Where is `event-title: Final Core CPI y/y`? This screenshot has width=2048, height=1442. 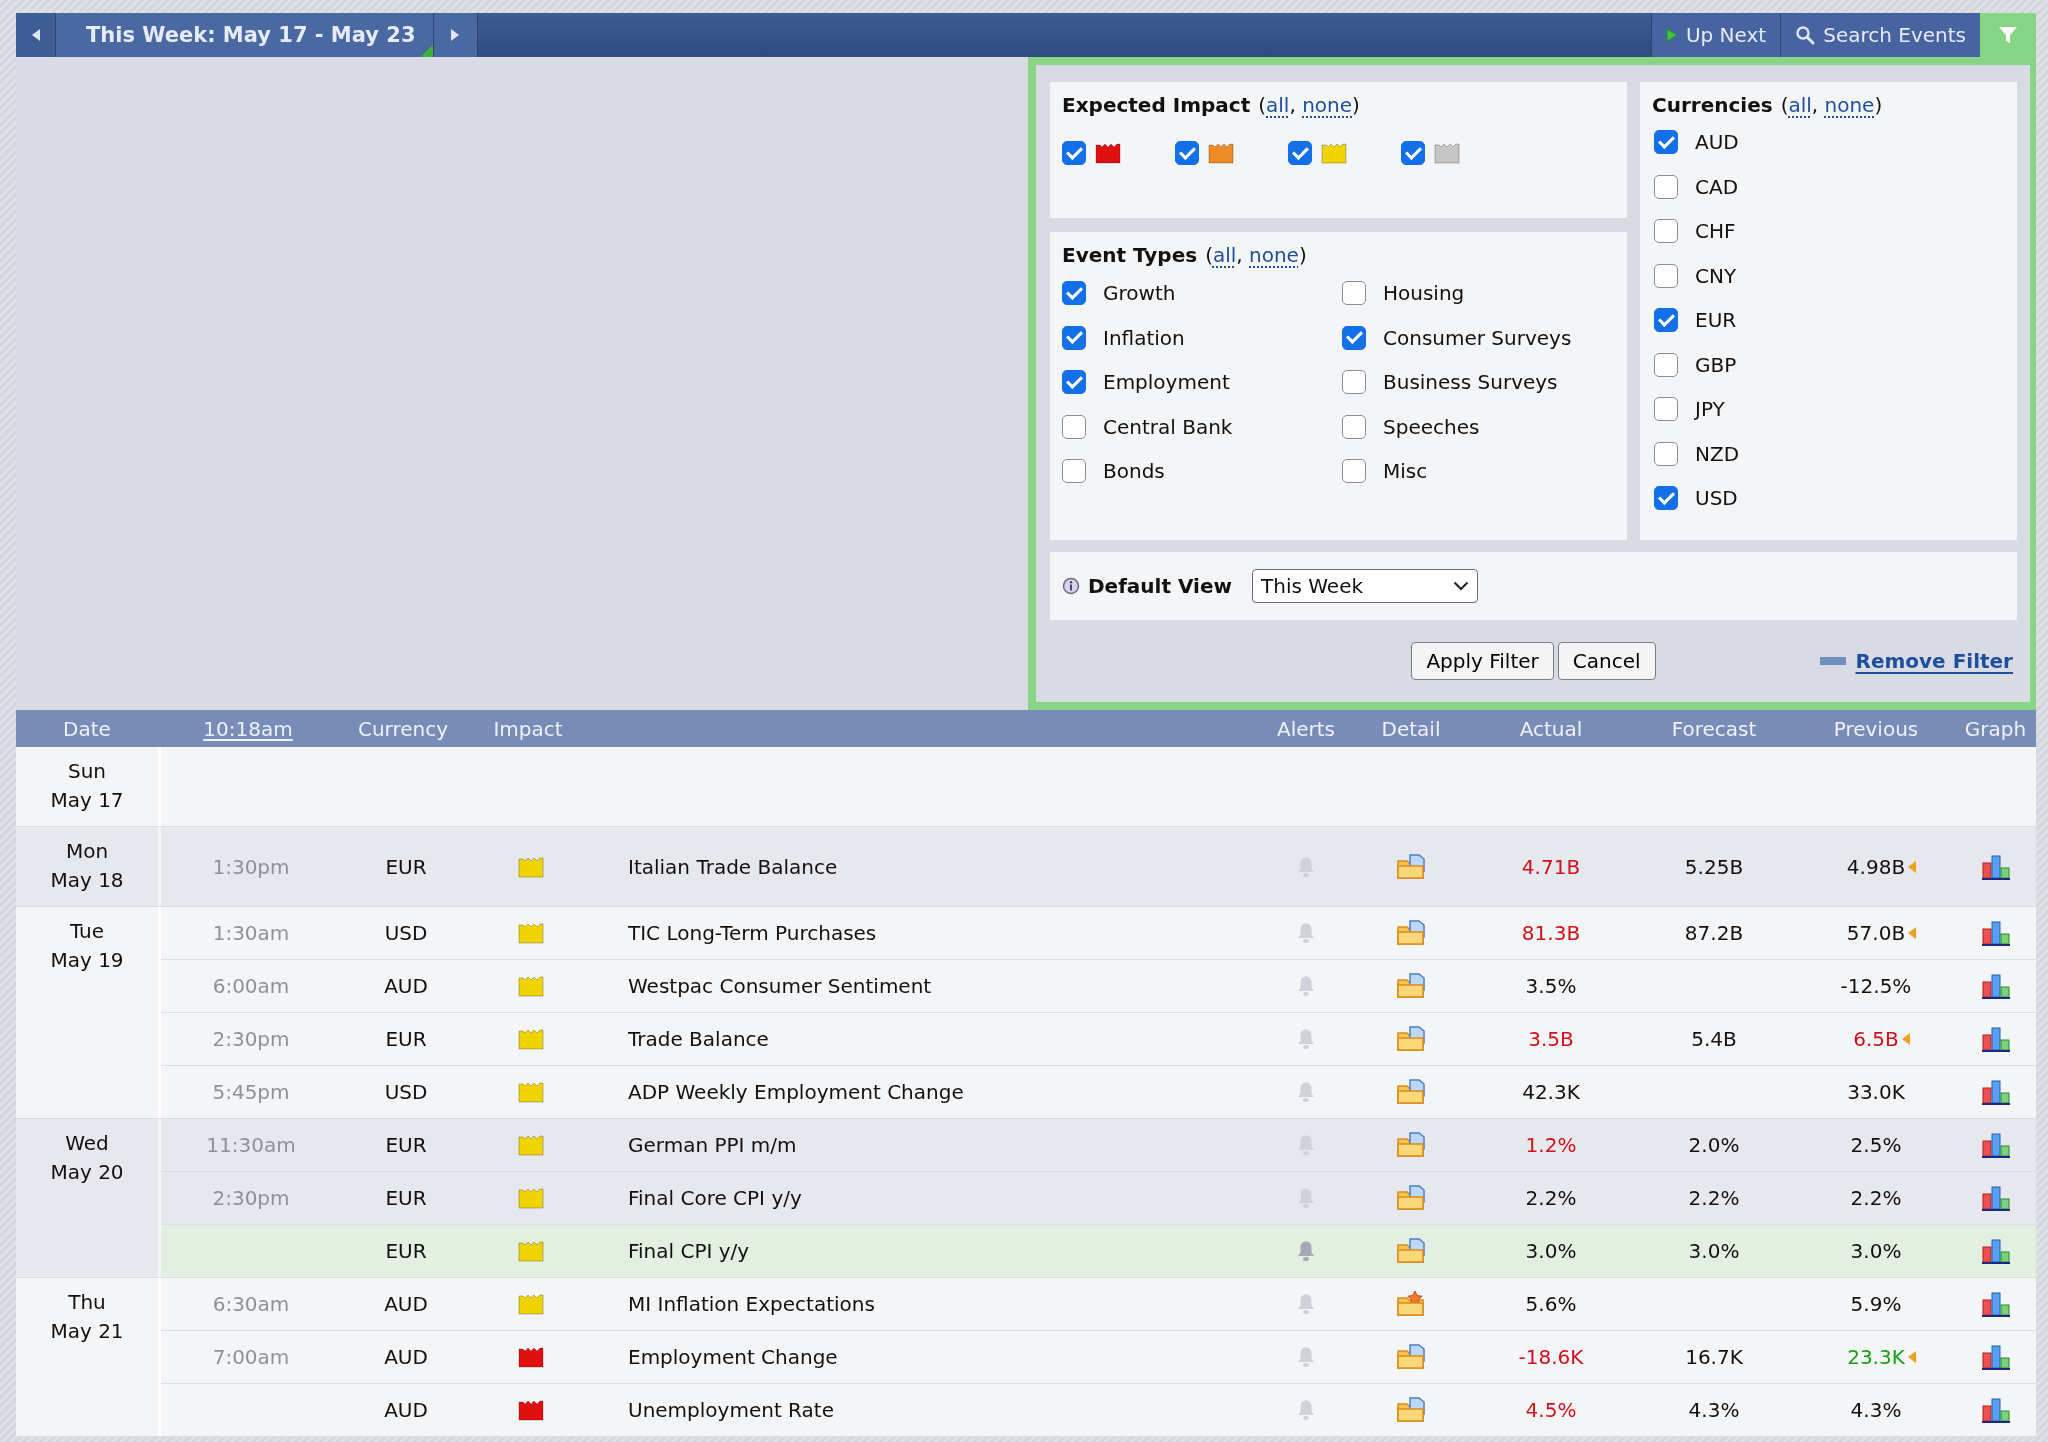
event-title: Final Core CPI y/y is located at coordinates (696, 1198).